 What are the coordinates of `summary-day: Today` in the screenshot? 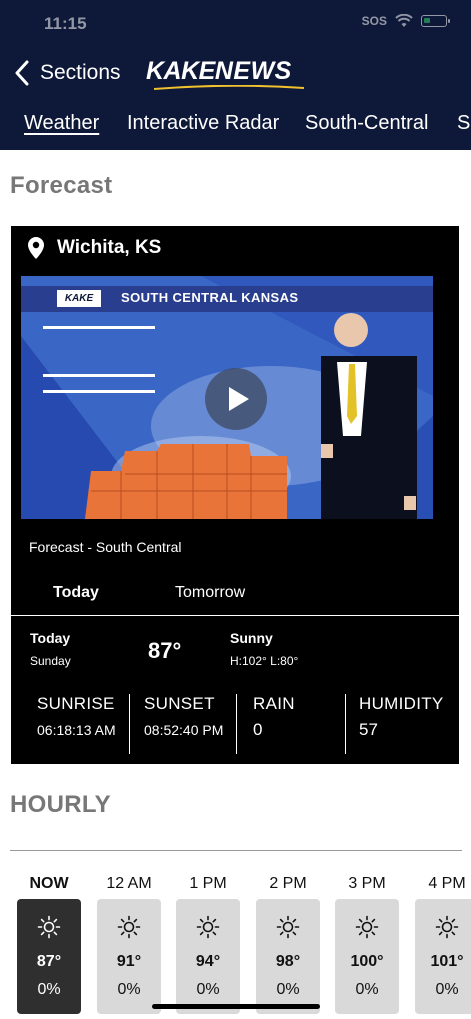 It's located at (50, 638).